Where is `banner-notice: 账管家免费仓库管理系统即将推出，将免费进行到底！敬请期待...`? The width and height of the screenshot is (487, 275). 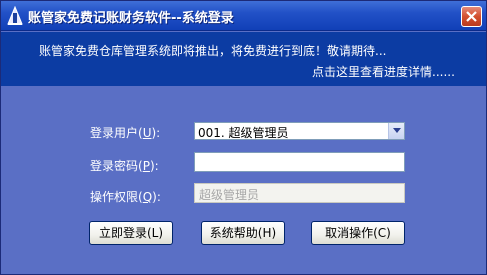
banner-notice: 账管家免费仓库管理系统即将推出，将免费进行到底！敬请期待... is located at coordinates (213, 51).